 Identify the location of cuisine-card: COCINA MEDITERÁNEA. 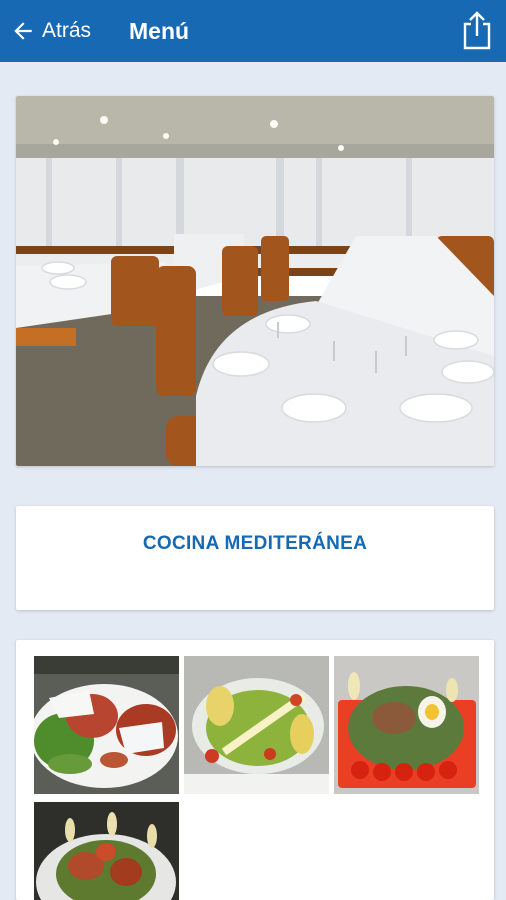
(255, 558).